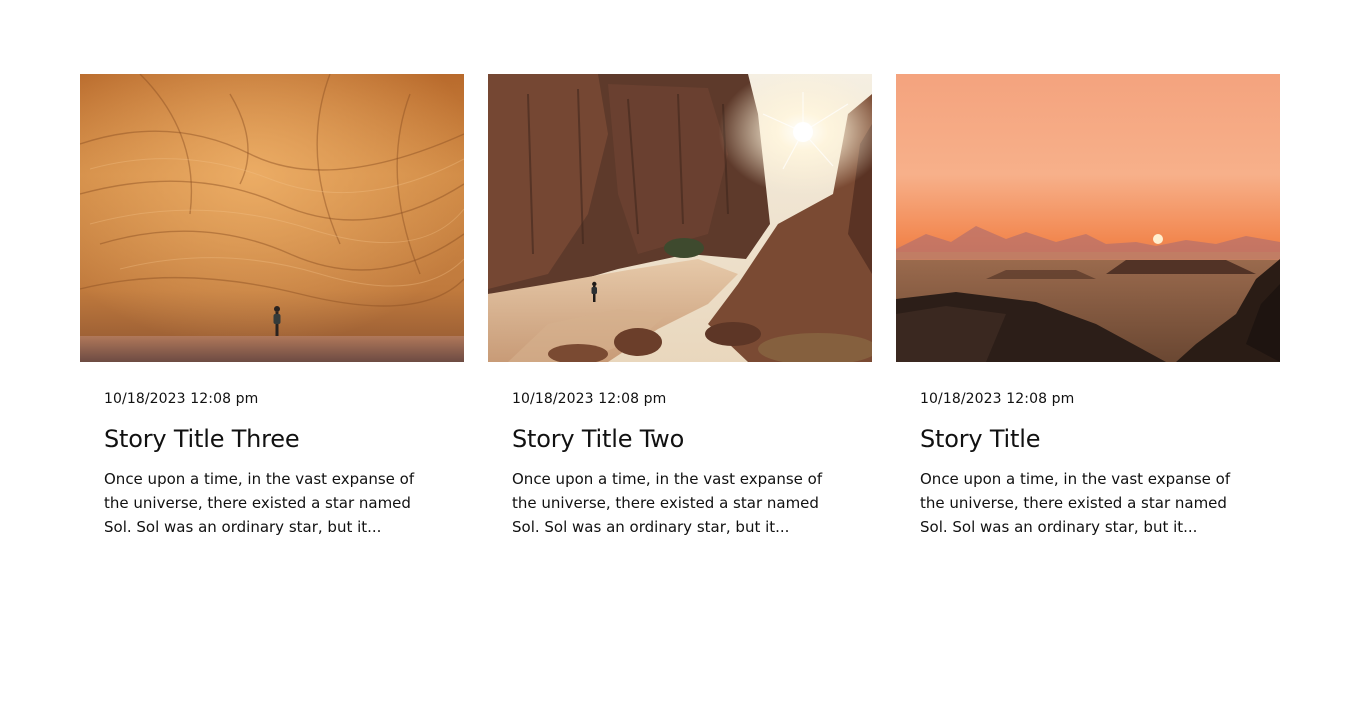 The image size is (1360, 702). Describe the element at coordinates (272, 439) in the screenshot. I see `story-title: Story Title Three` at that location.